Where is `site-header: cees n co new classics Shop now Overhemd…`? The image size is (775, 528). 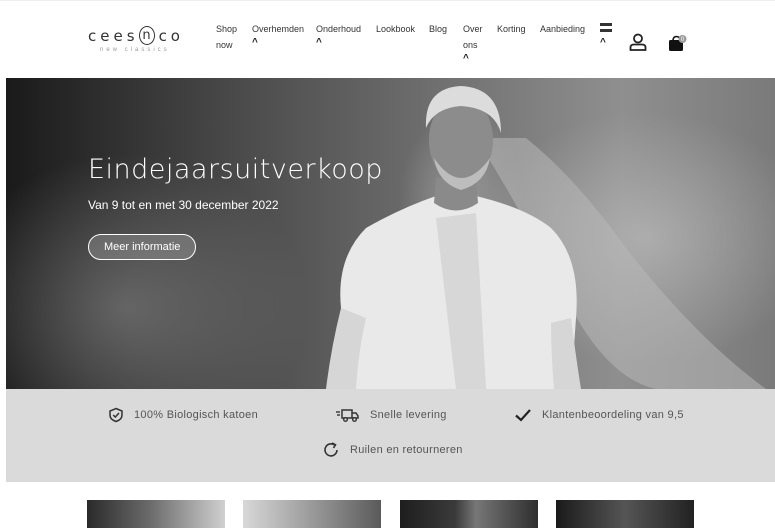
site-header: cees n co new classics Shop now Overhemd… is located at coordinates (387, 39).